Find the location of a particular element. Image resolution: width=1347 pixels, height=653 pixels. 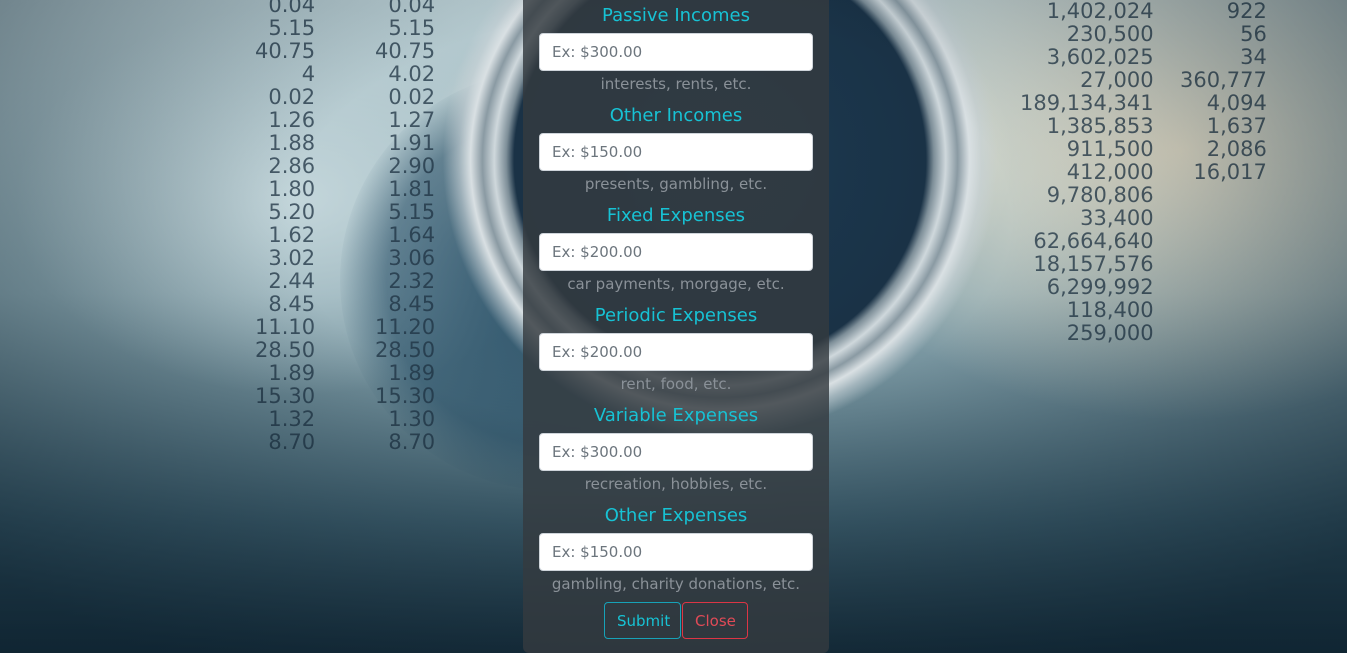

other-expenses-input is located at coordinates (676, 552).